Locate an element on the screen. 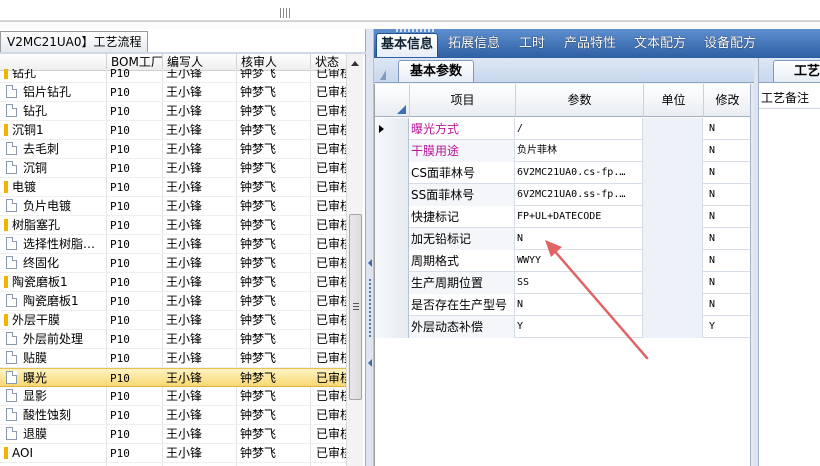 The height and width of the screenshot is (466, 820). tree-vertical-scrollbar is located at coordinates (354, 260).